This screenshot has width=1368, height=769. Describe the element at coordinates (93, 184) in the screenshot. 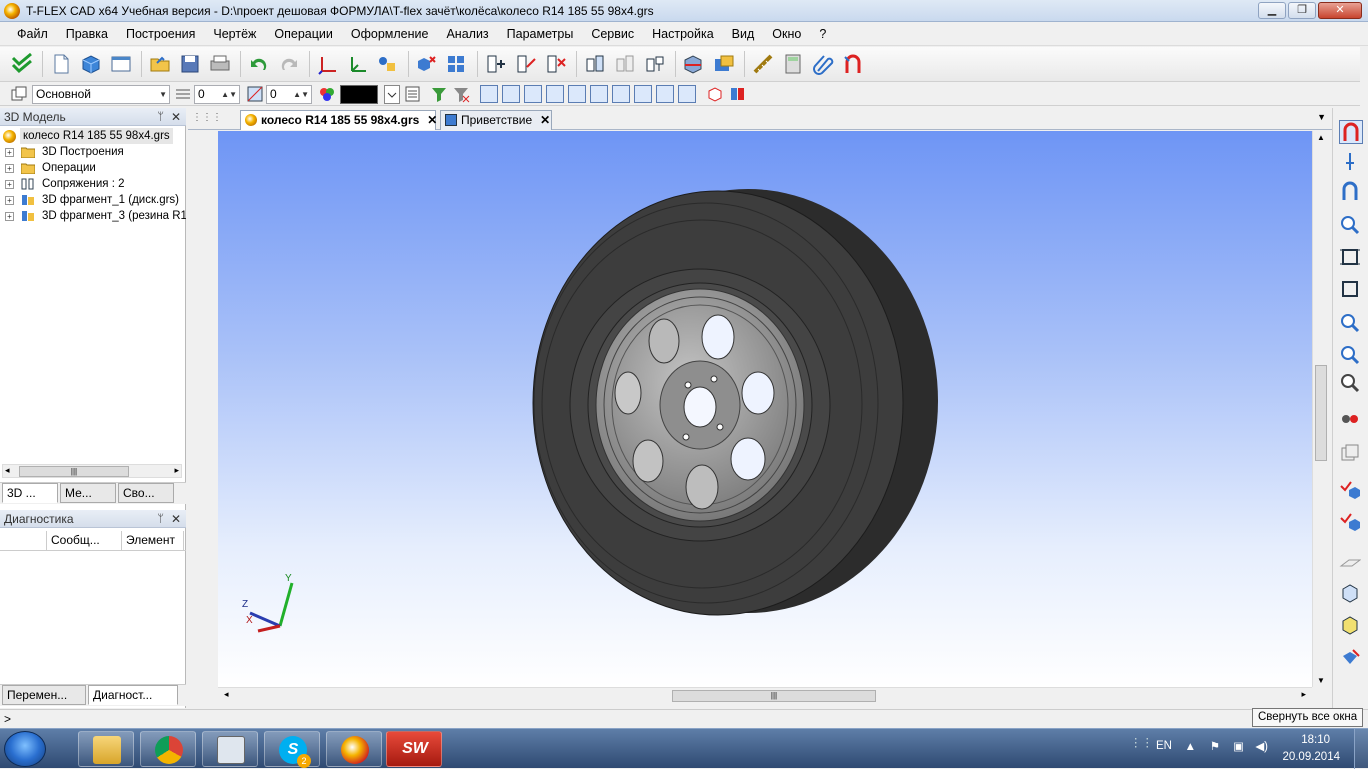

I see `tree-item-mates: + Сопряжения : 2` at that location.